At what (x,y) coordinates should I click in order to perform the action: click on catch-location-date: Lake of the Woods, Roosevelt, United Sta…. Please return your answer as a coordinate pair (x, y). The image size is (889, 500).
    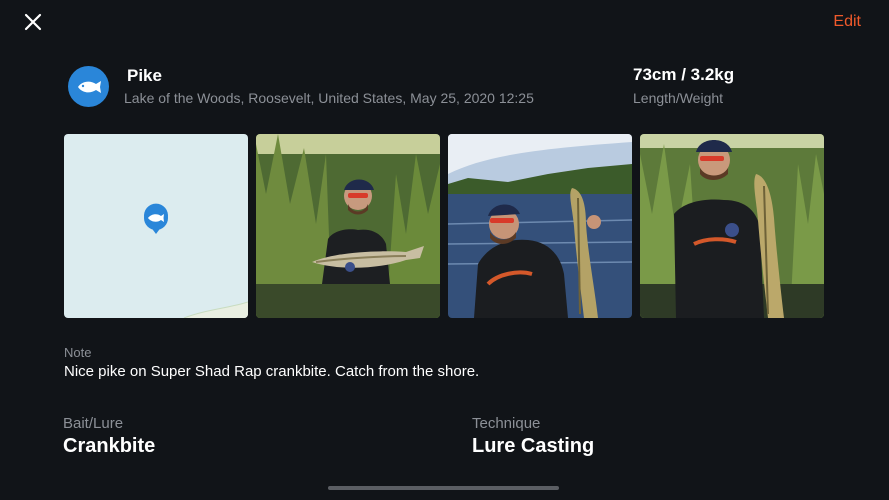
    Looking at the image, I should click on (329, 98).